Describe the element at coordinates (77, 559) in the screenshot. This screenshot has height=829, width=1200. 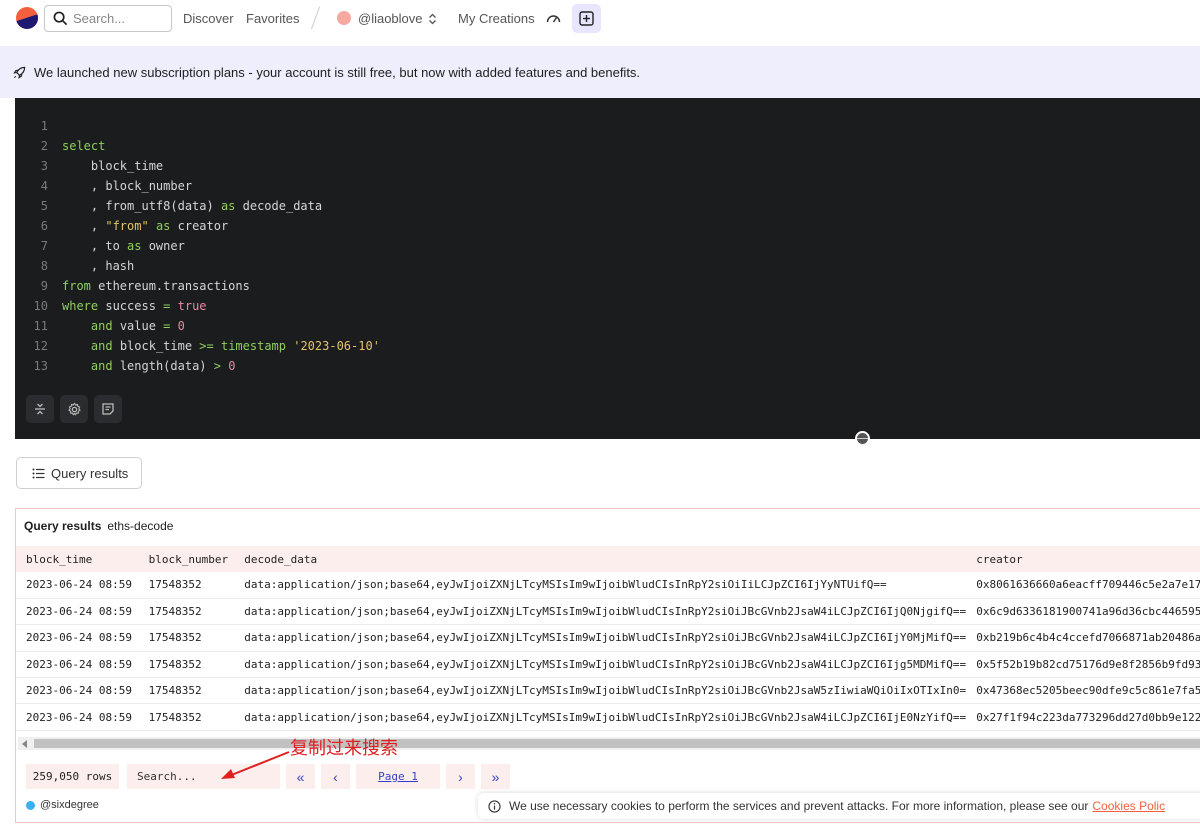
I see `column-header-block-time: block_time` at that location.